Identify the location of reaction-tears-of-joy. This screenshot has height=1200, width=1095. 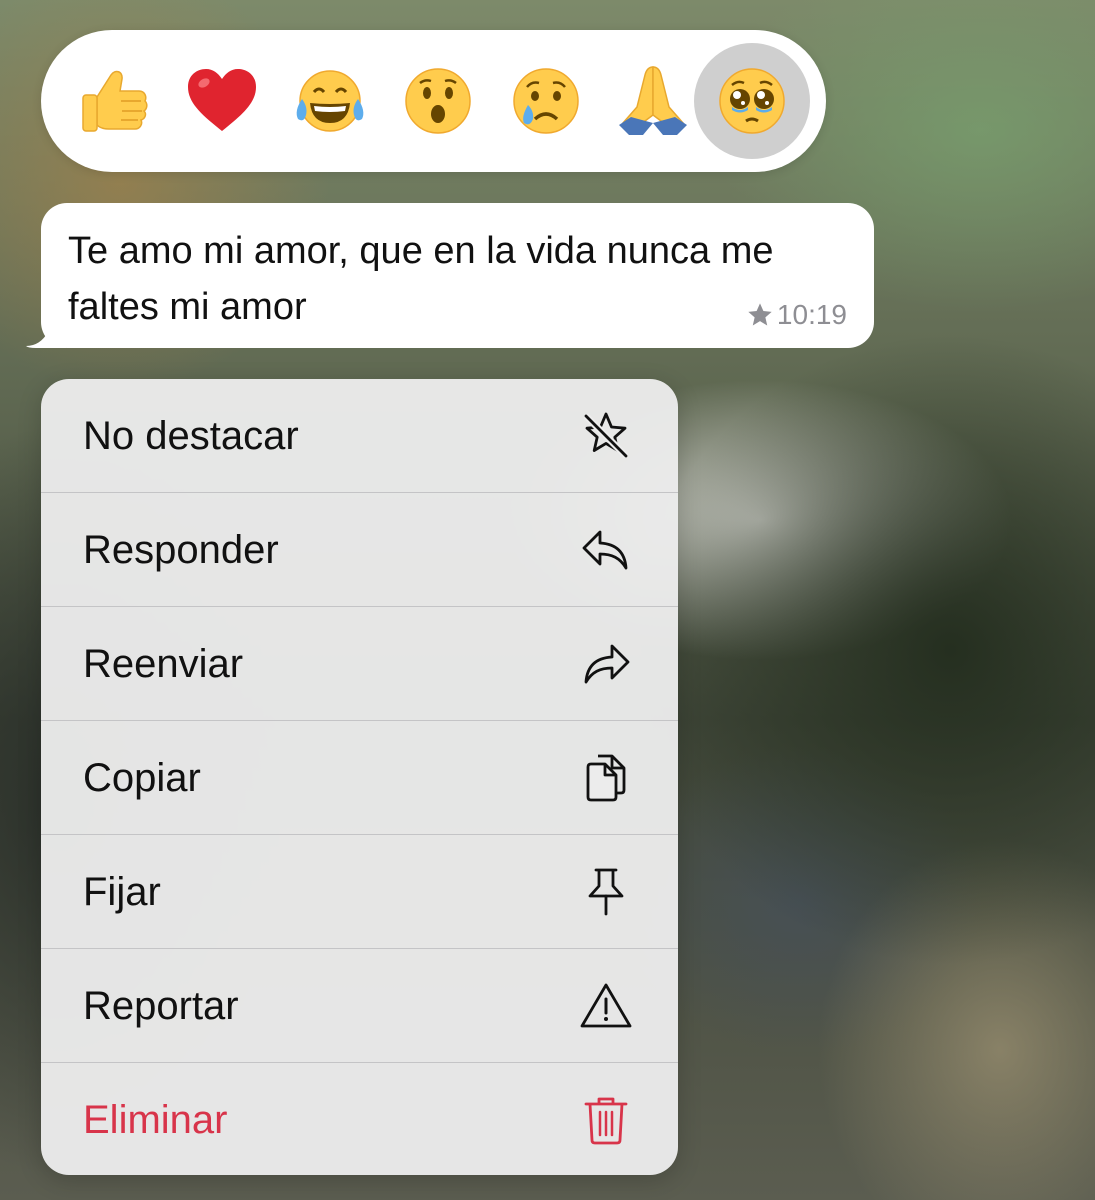
(330, 101).